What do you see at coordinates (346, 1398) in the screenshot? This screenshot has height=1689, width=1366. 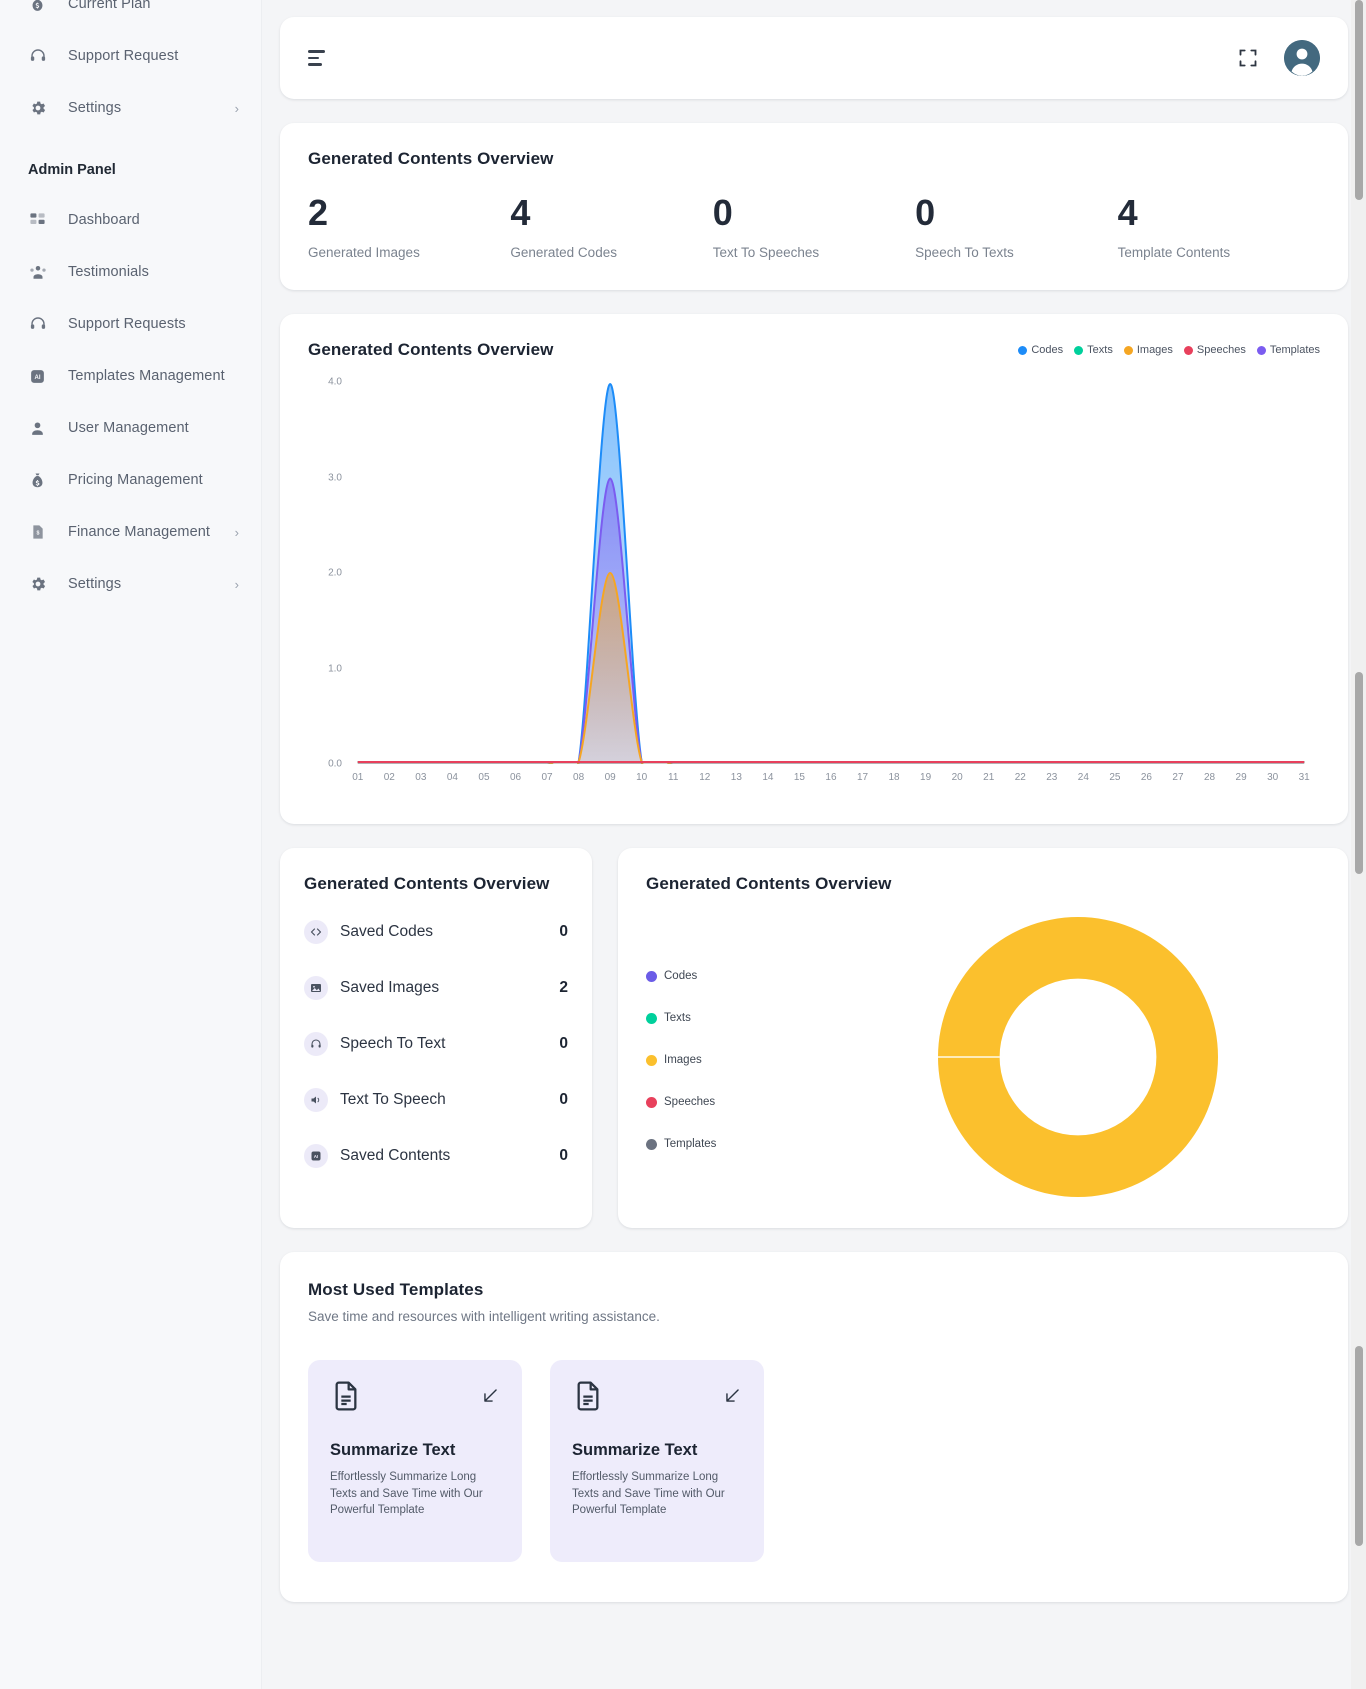 I see `document-icon` at bounding box center [346, 1398].